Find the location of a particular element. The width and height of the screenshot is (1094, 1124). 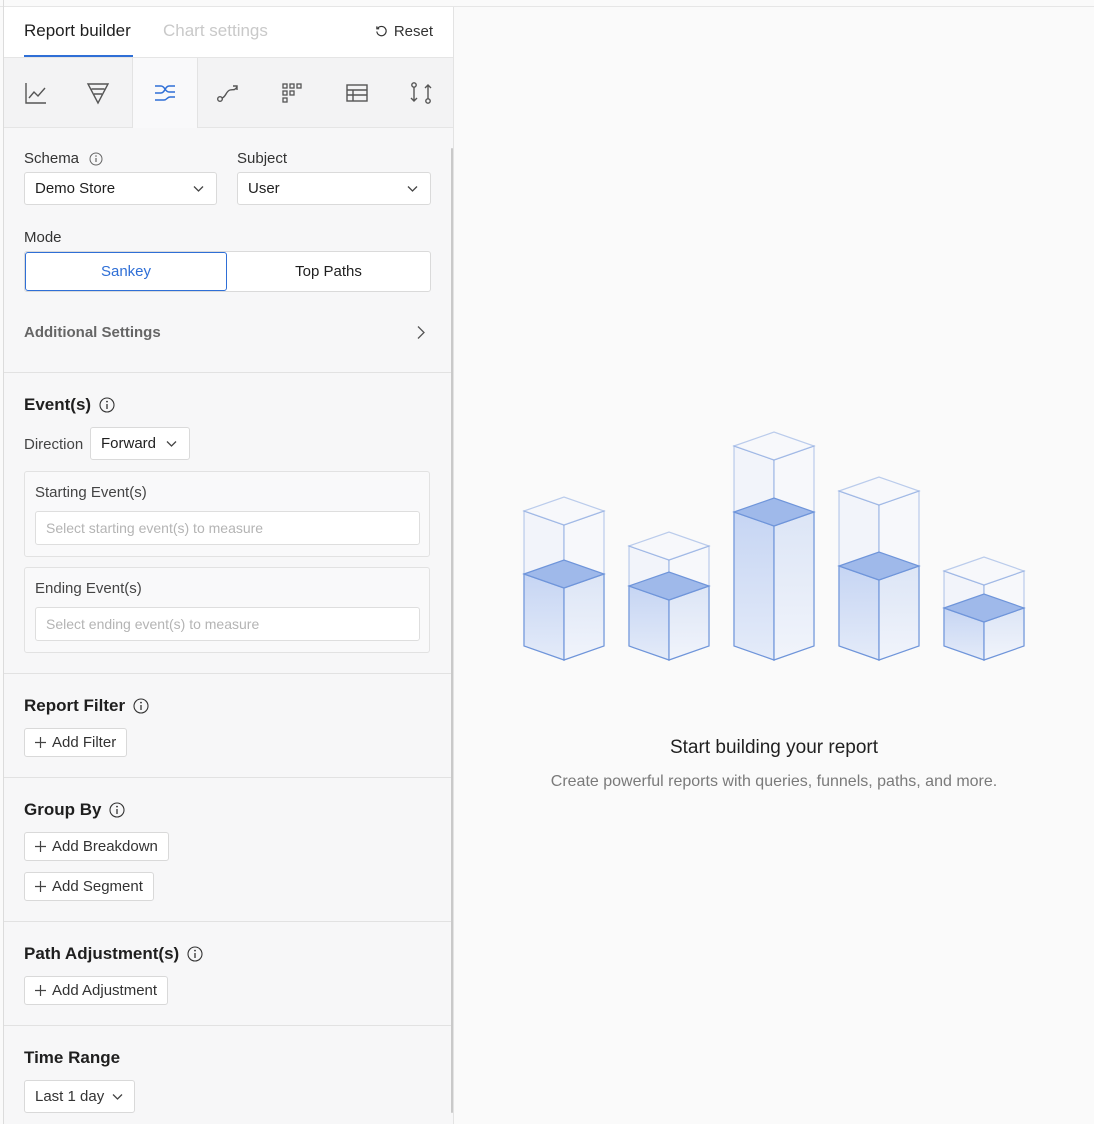

direction-label: Direction is located at coordinates (54, 444).